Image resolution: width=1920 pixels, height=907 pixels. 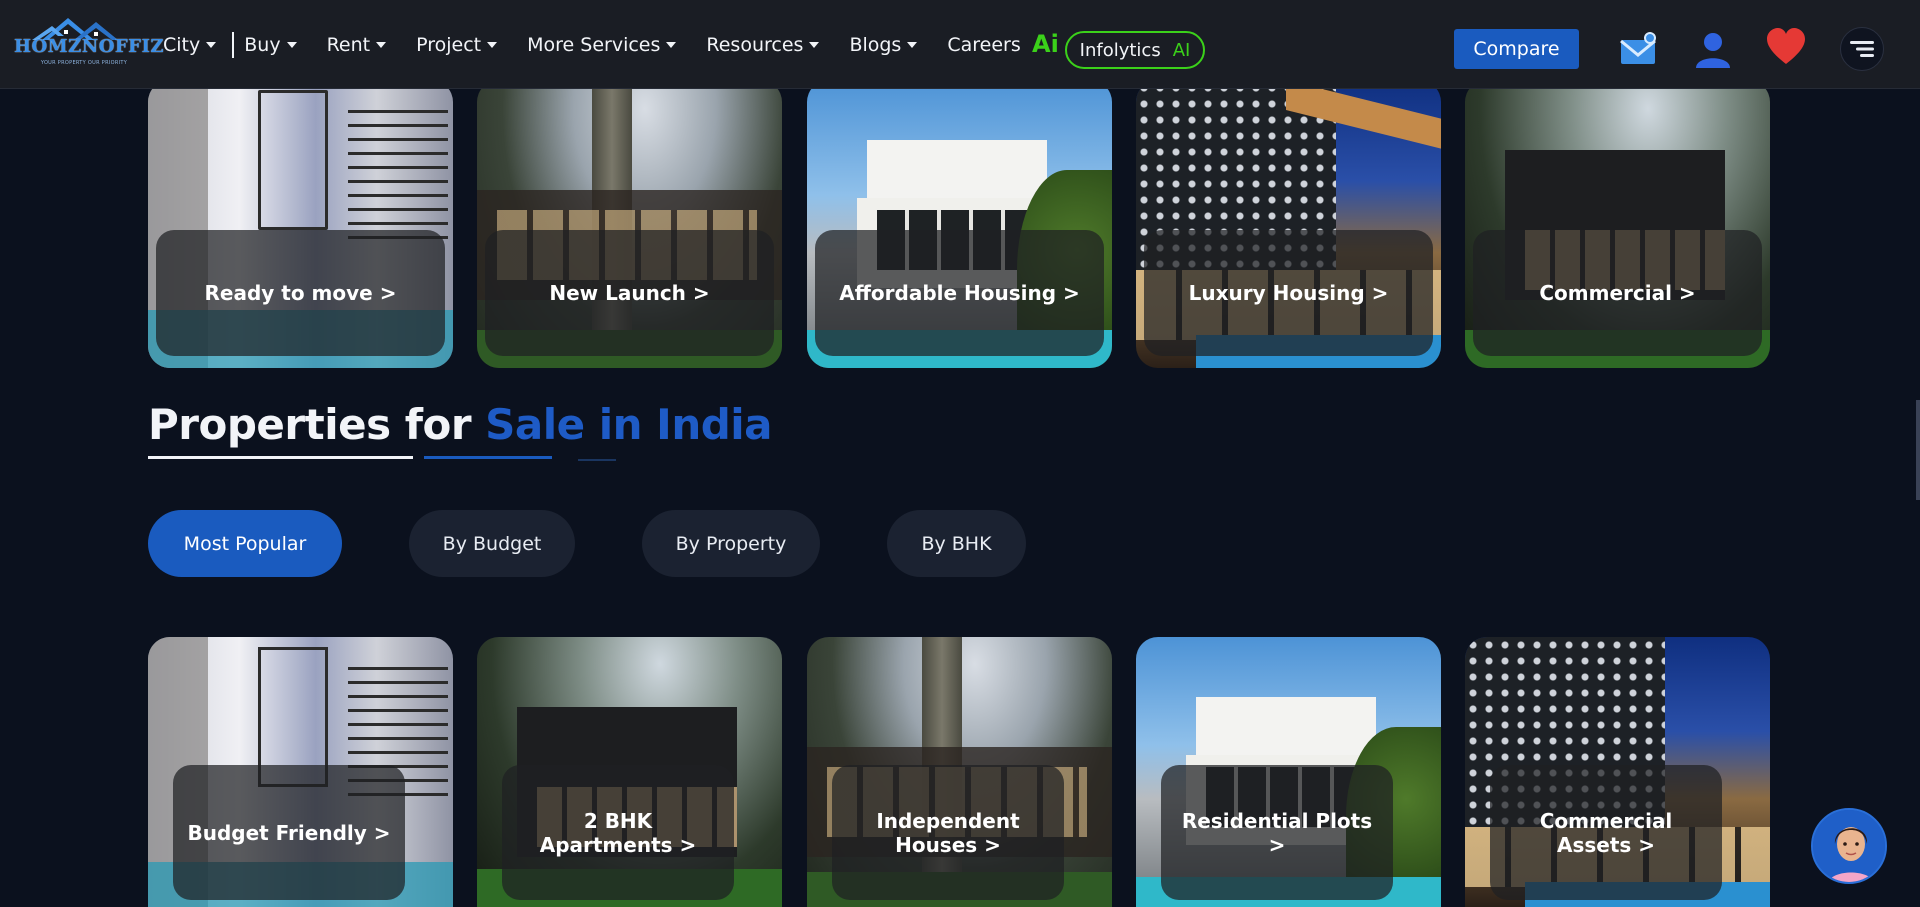 What do you see at coordinates (1713, 49) in the screenshot?
I see `user-icon` at bounding box center [1713, 49].